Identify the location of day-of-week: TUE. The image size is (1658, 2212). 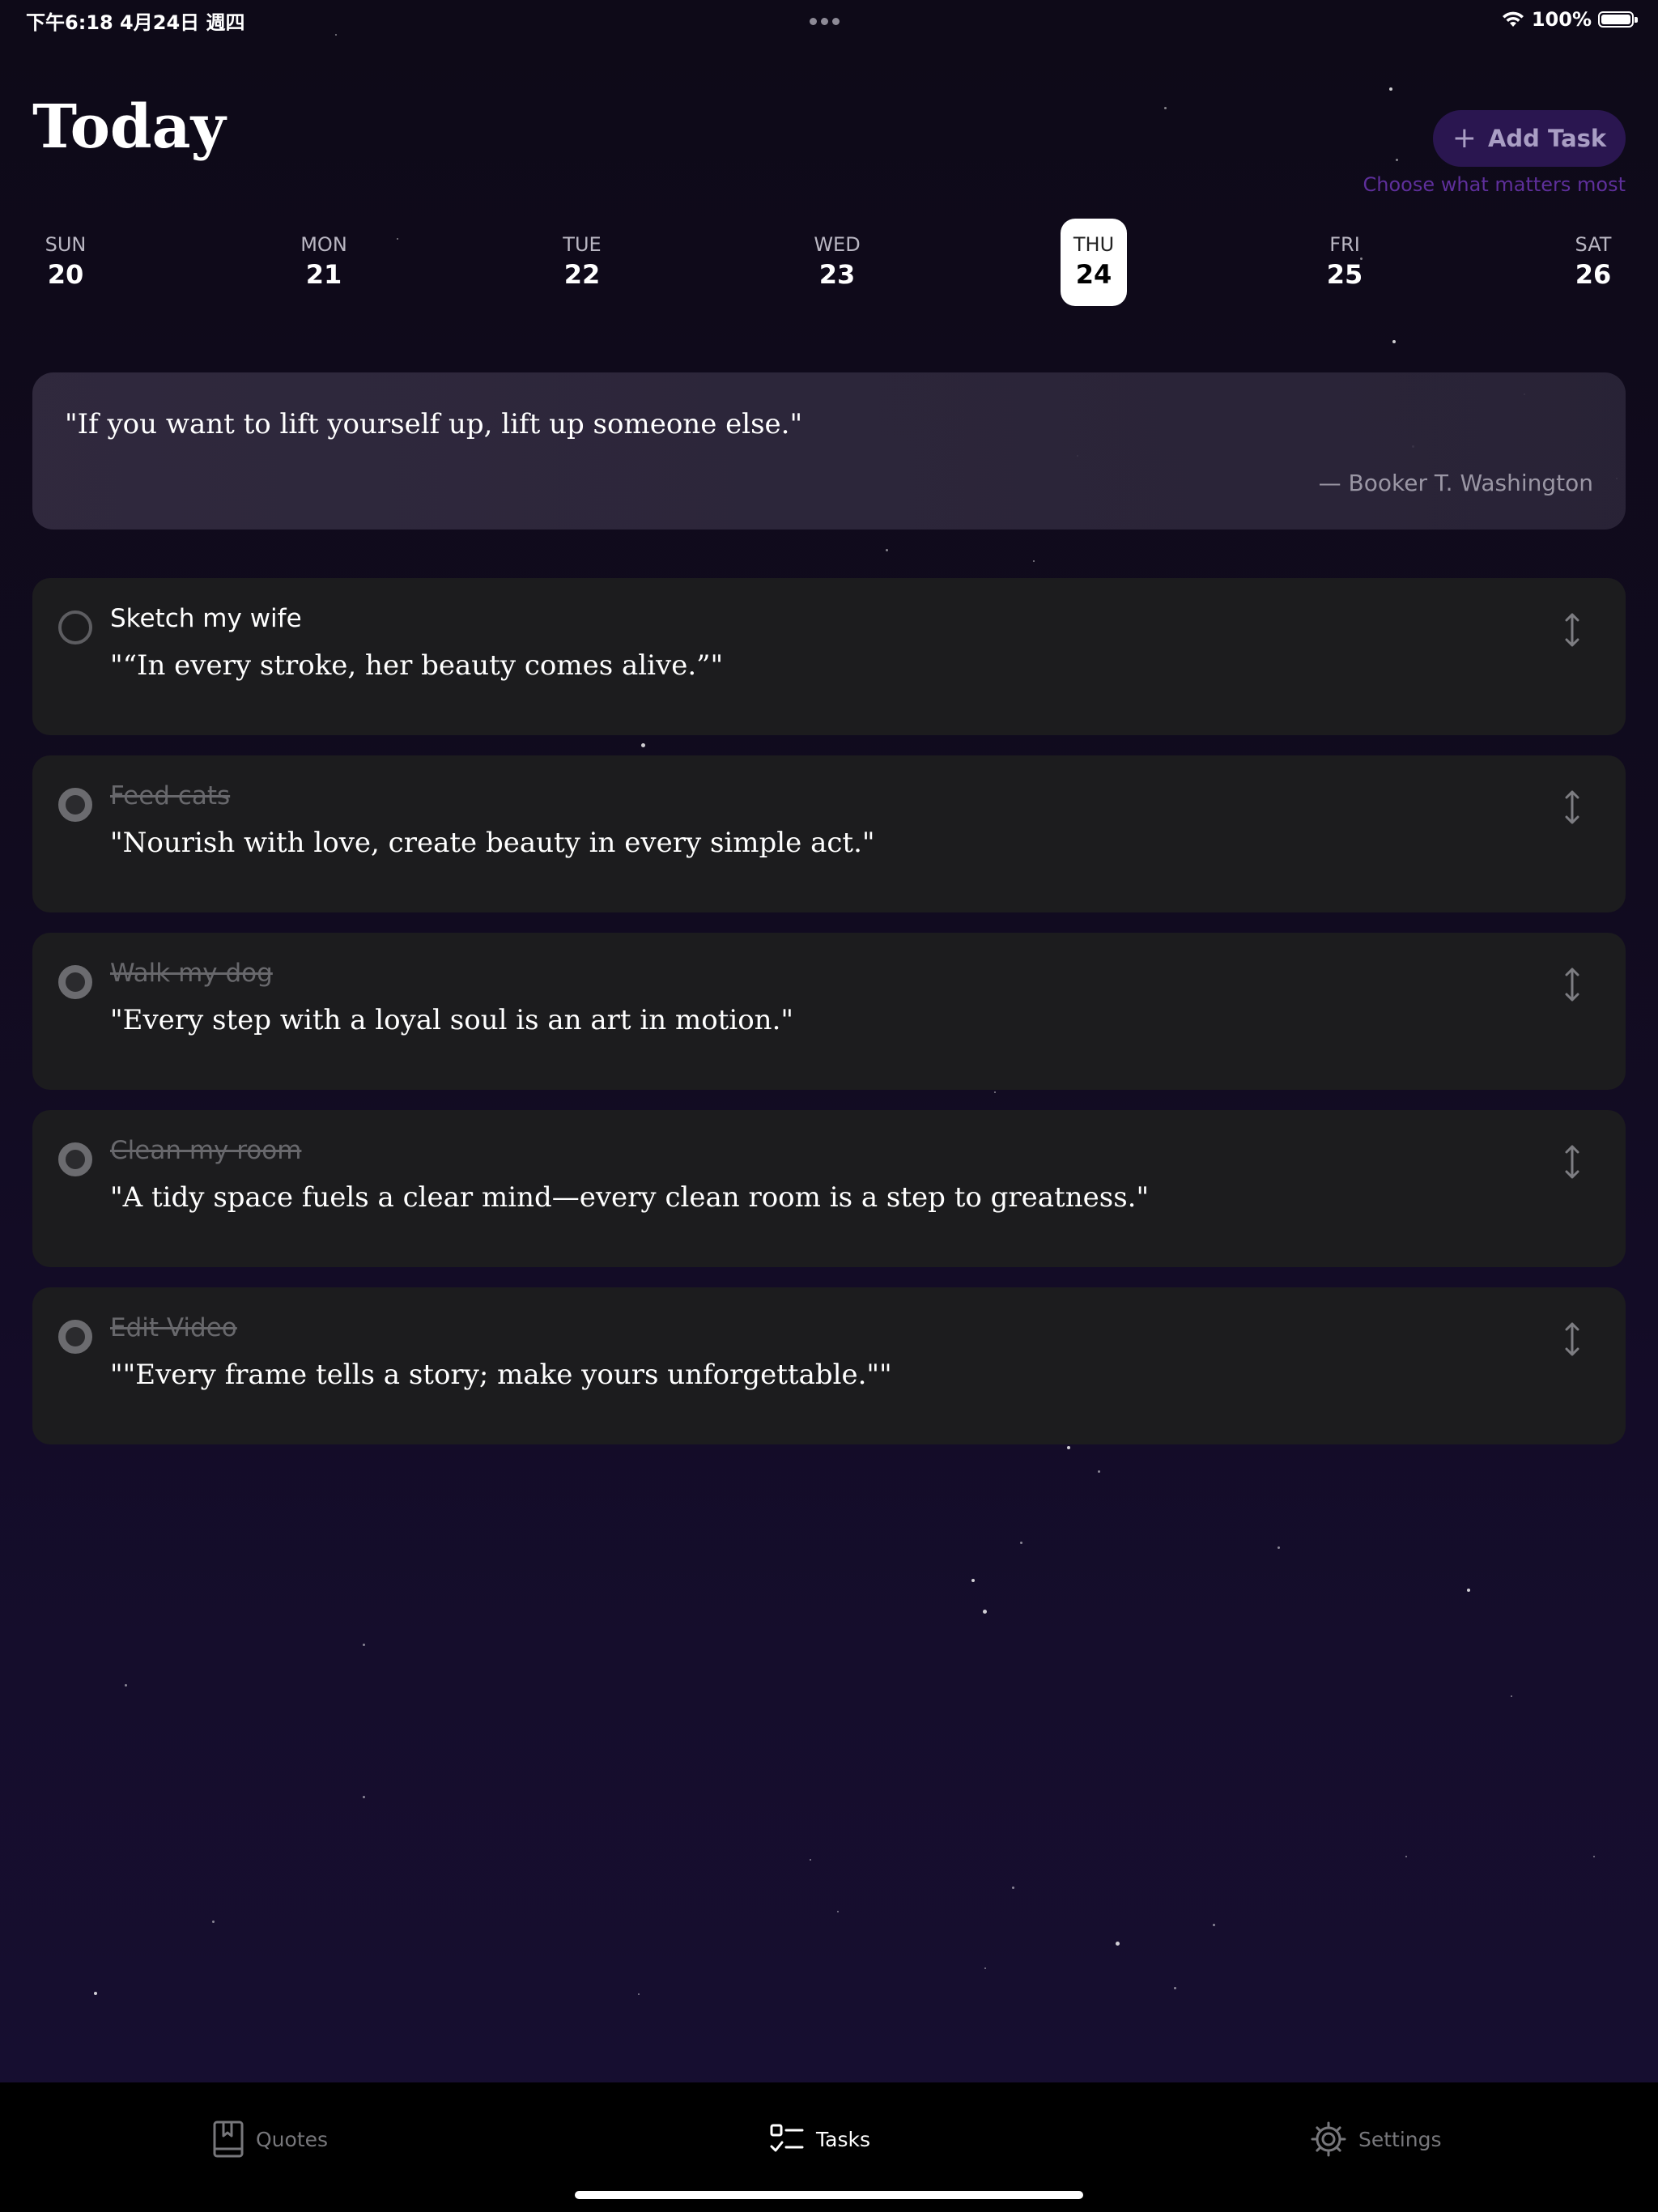
(582, 244).